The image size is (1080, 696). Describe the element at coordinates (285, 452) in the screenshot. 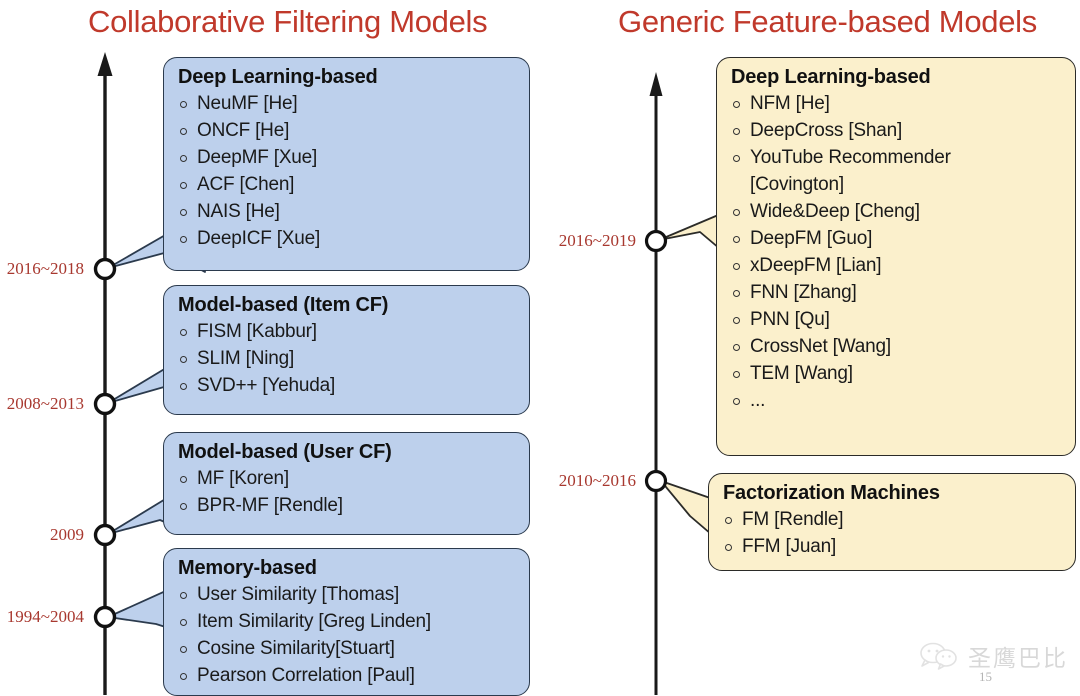

I see `callout-heading: Model-based (User CF)` at that location.